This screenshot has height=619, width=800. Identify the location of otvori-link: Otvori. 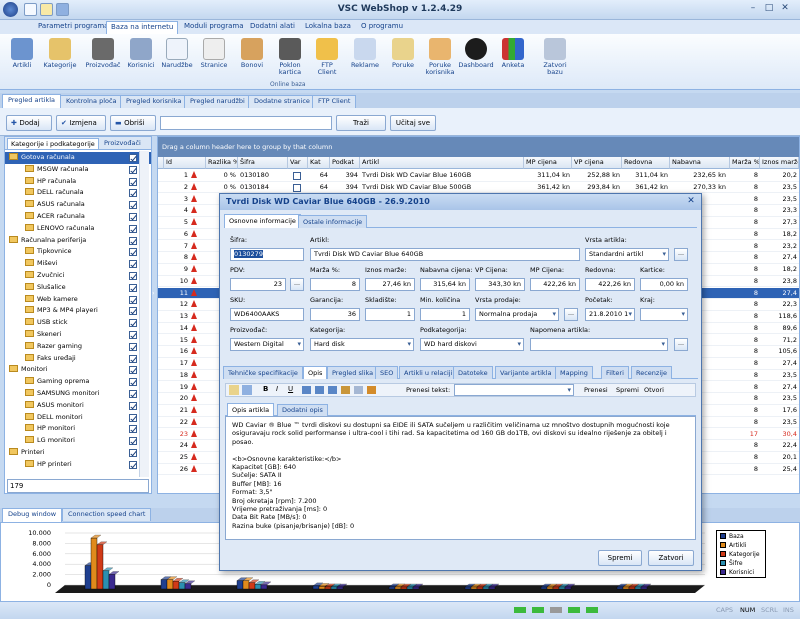
(654, 390).